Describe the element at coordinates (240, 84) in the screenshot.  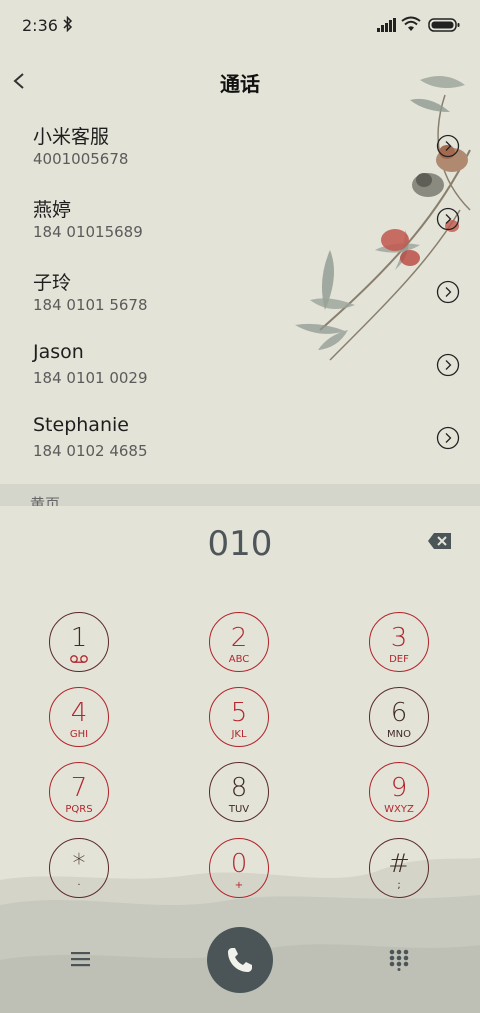
I see `page-title: 通话` at that location.